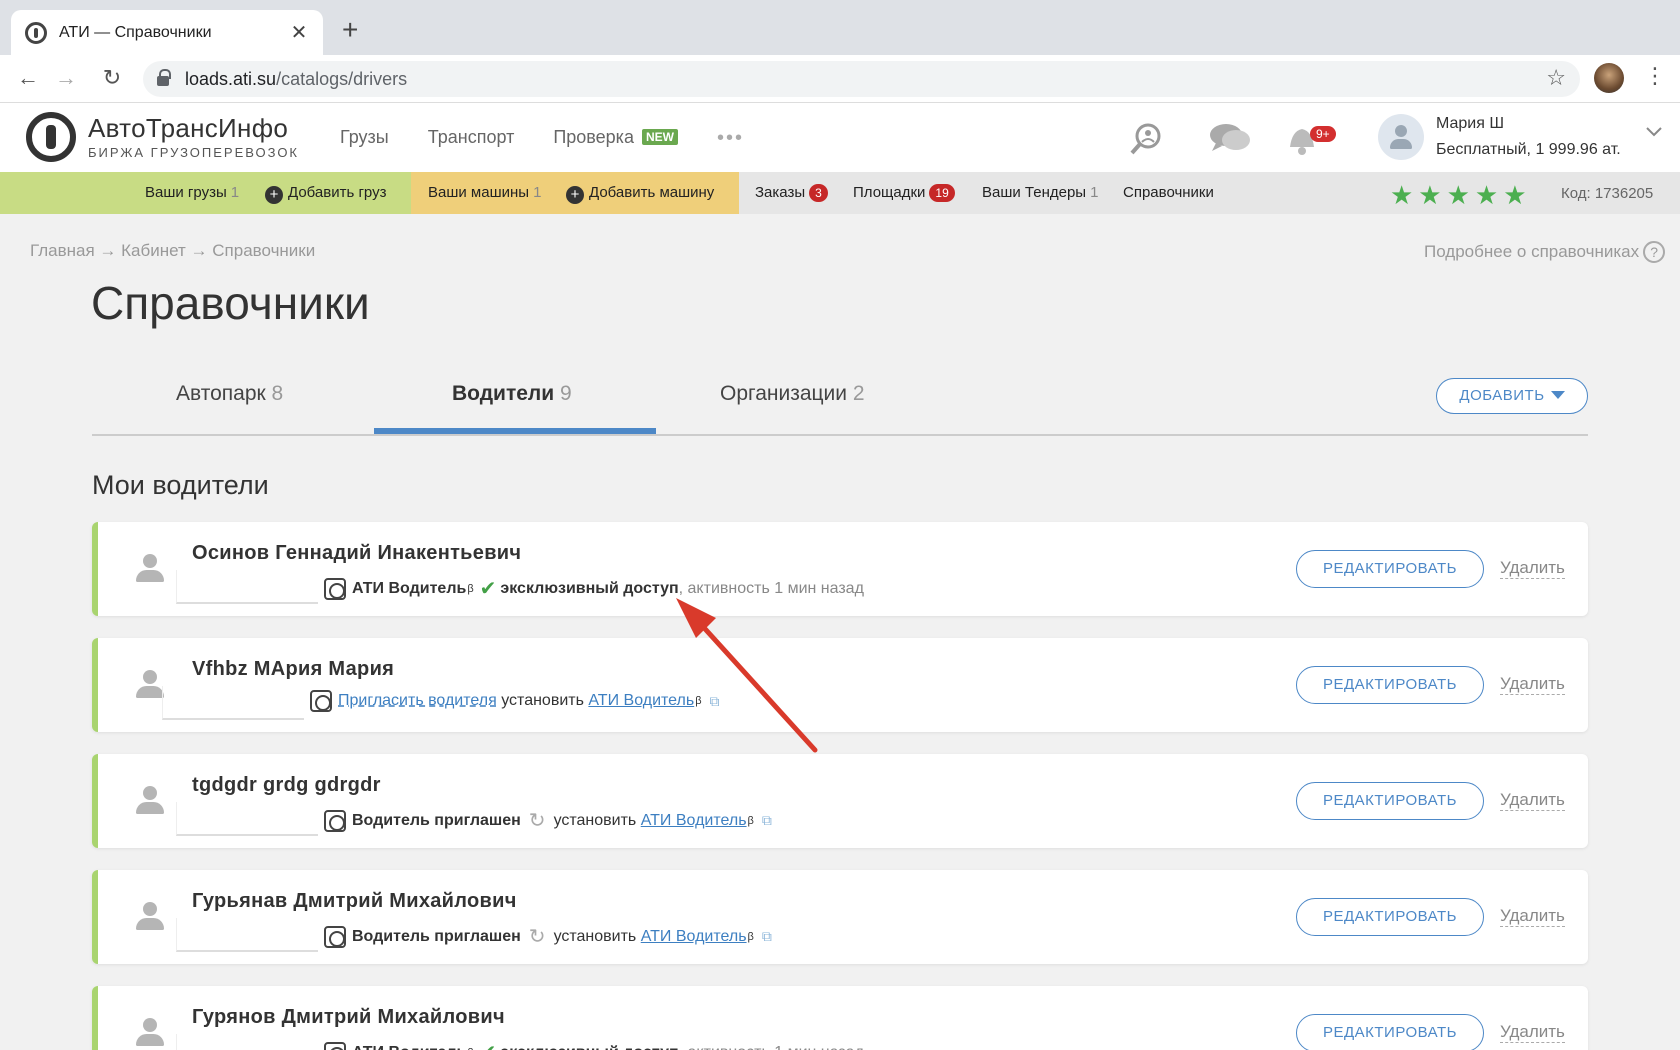 Image resolution: width=1680 pixels, height=1050 pixels. I want to click on driver-name: Гурянов Дмитрий Михайлович, so click(348, 1017).